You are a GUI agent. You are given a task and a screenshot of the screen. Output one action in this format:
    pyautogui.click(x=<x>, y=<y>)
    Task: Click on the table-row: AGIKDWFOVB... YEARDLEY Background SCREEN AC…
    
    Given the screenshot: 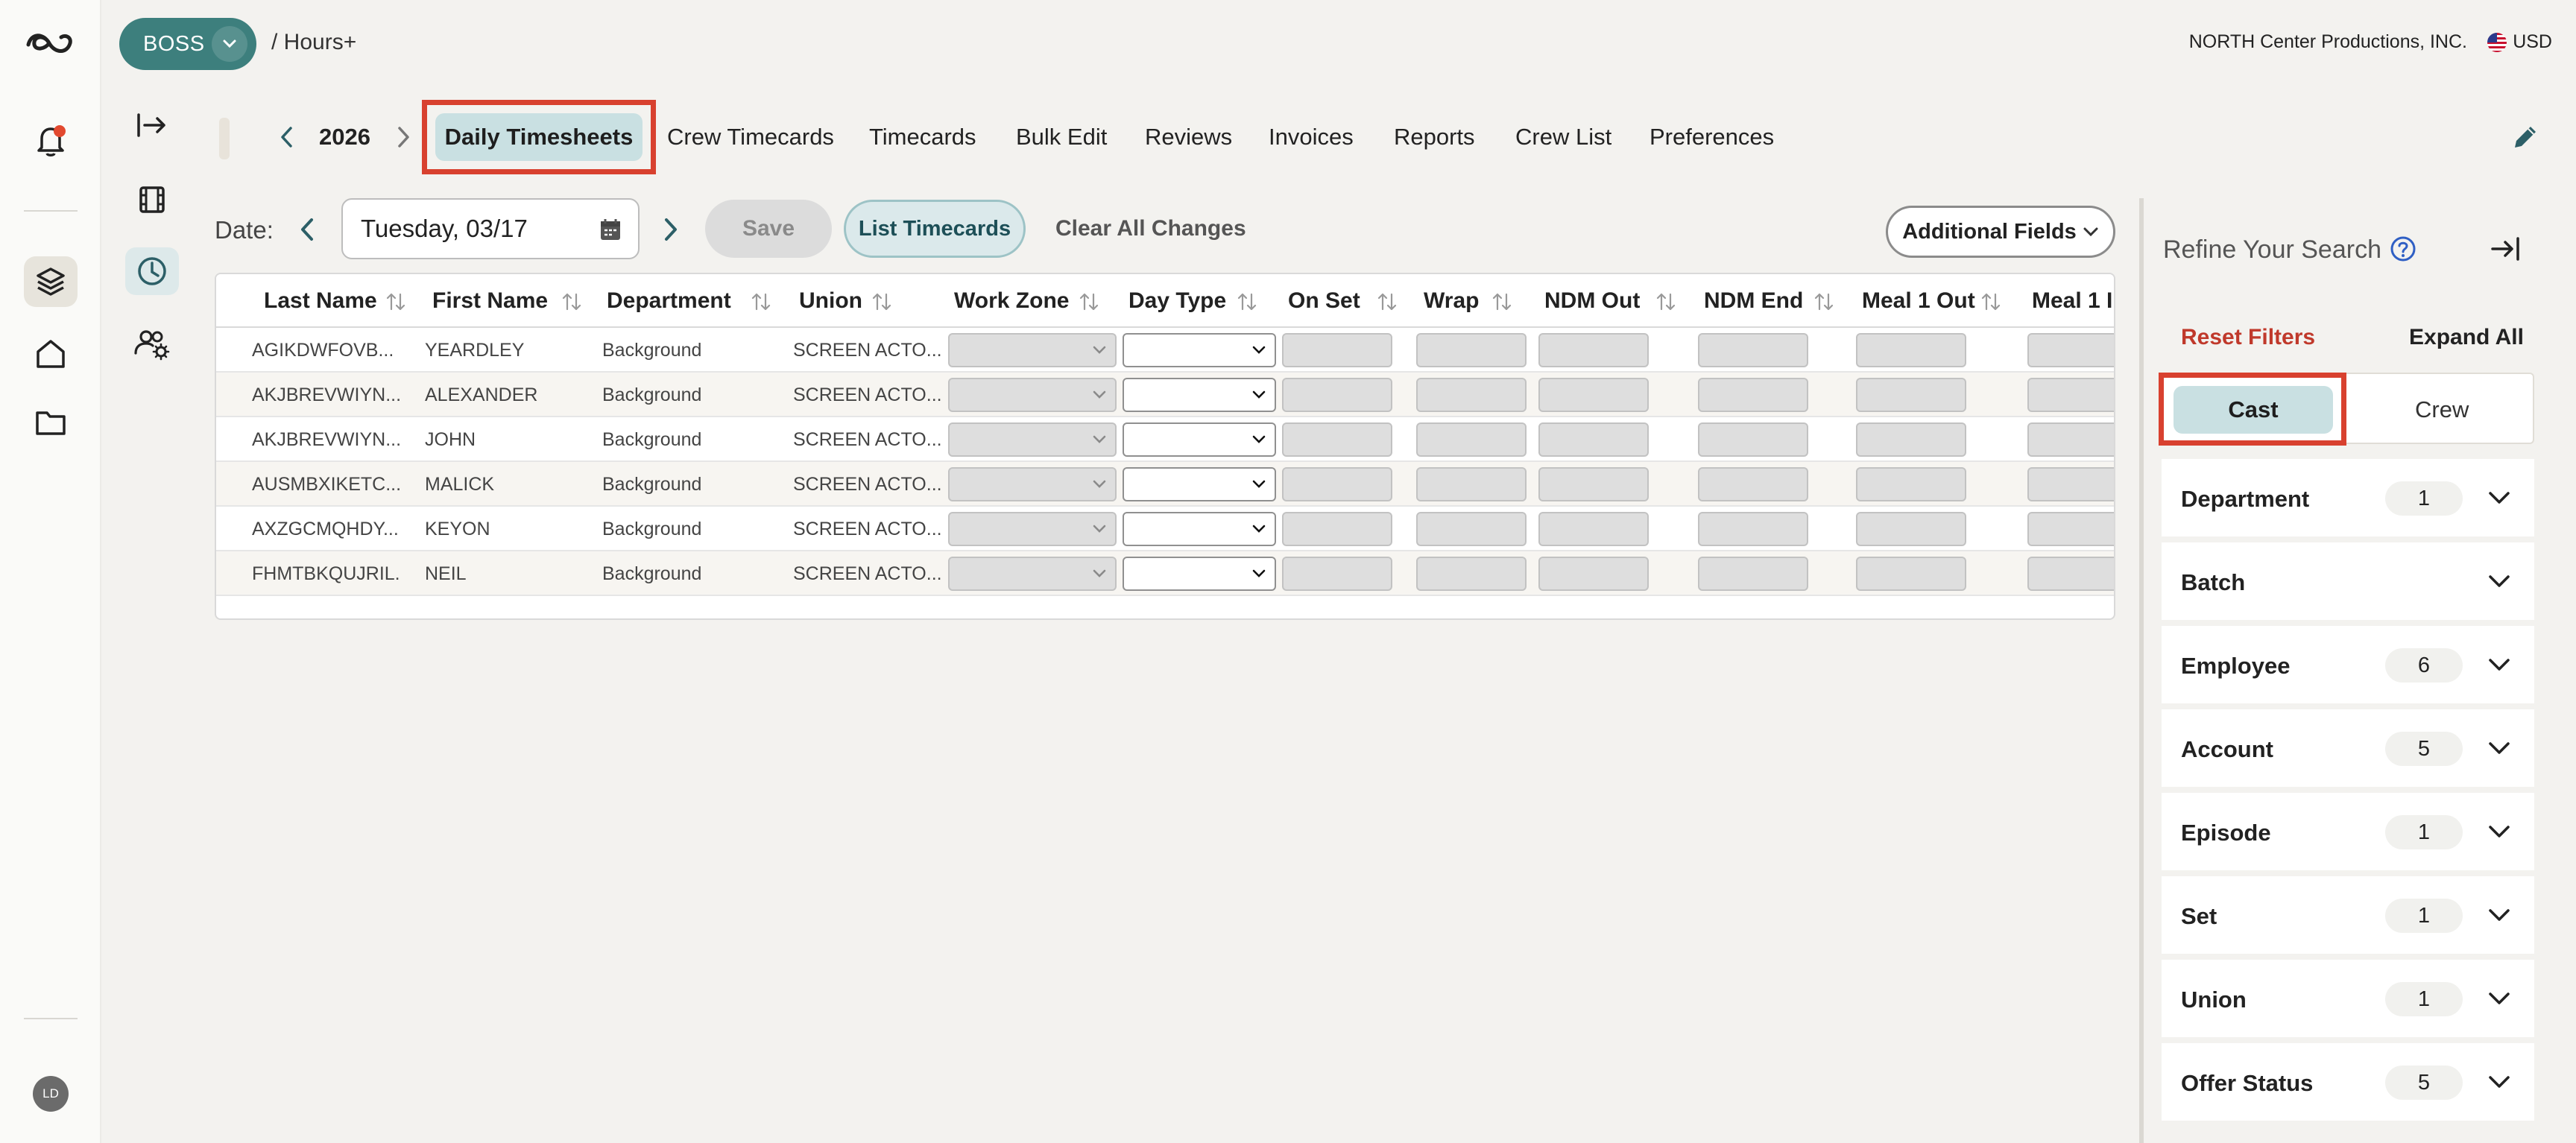 What is the action you would take?
    pyautogui.click(x=1165, y=350)
    